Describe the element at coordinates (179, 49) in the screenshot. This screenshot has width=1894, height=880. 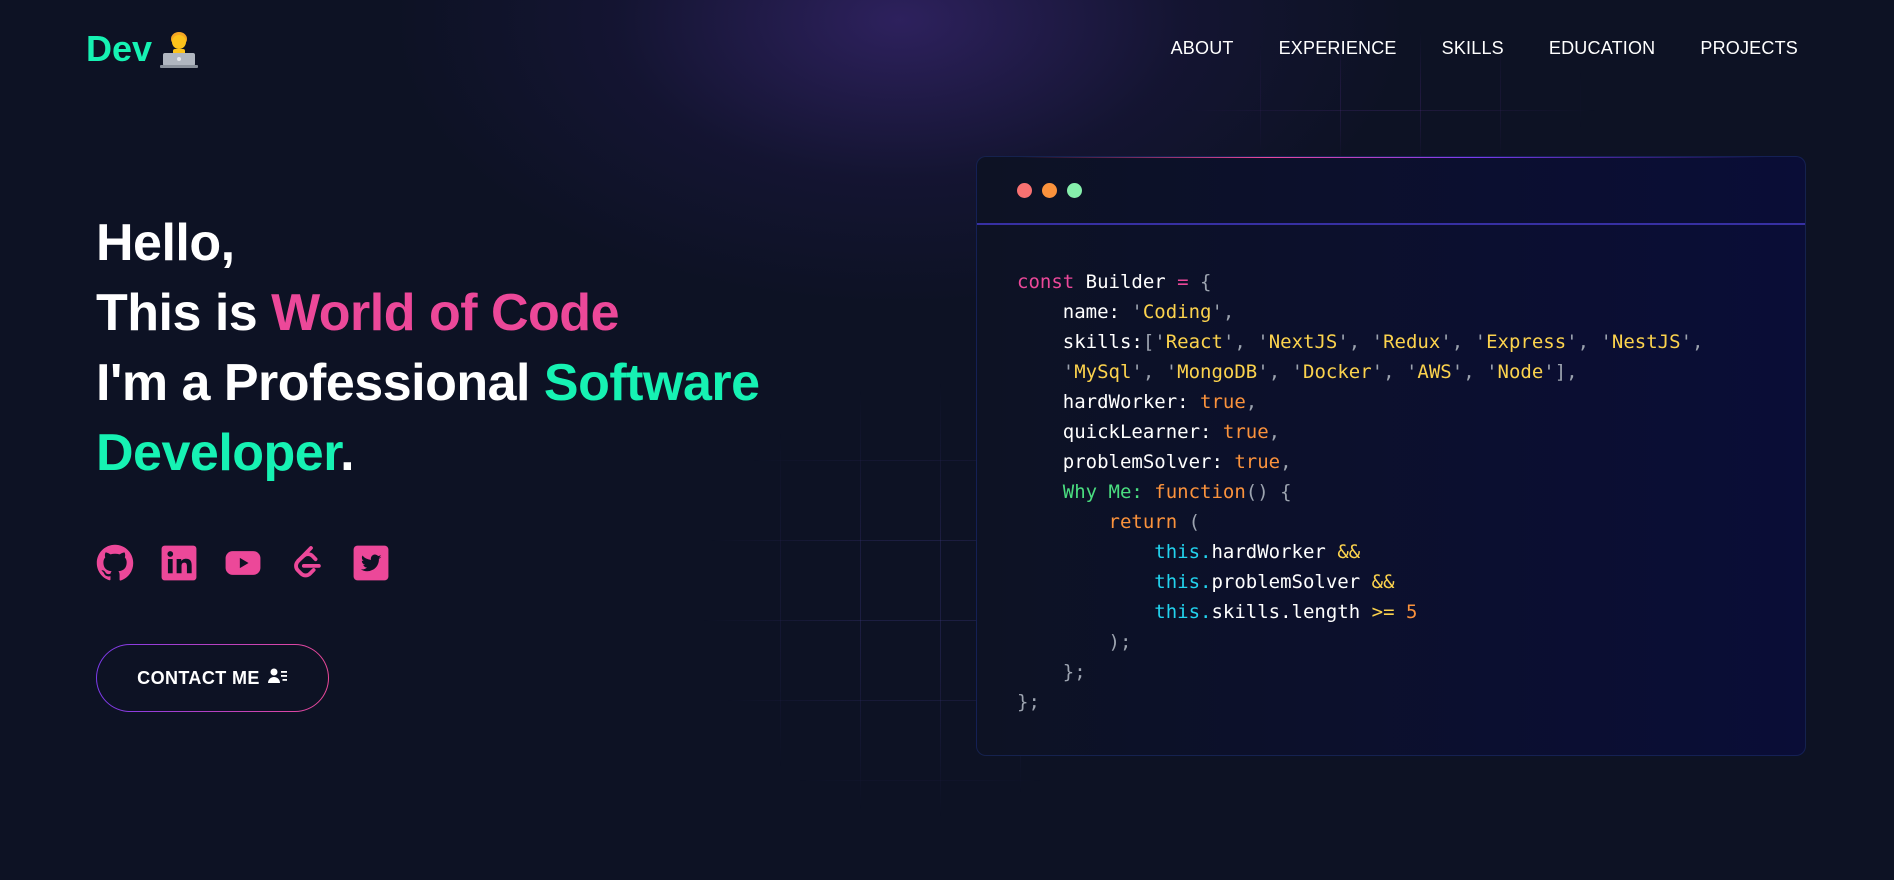
I see `developer-emoji-icon` at that location.